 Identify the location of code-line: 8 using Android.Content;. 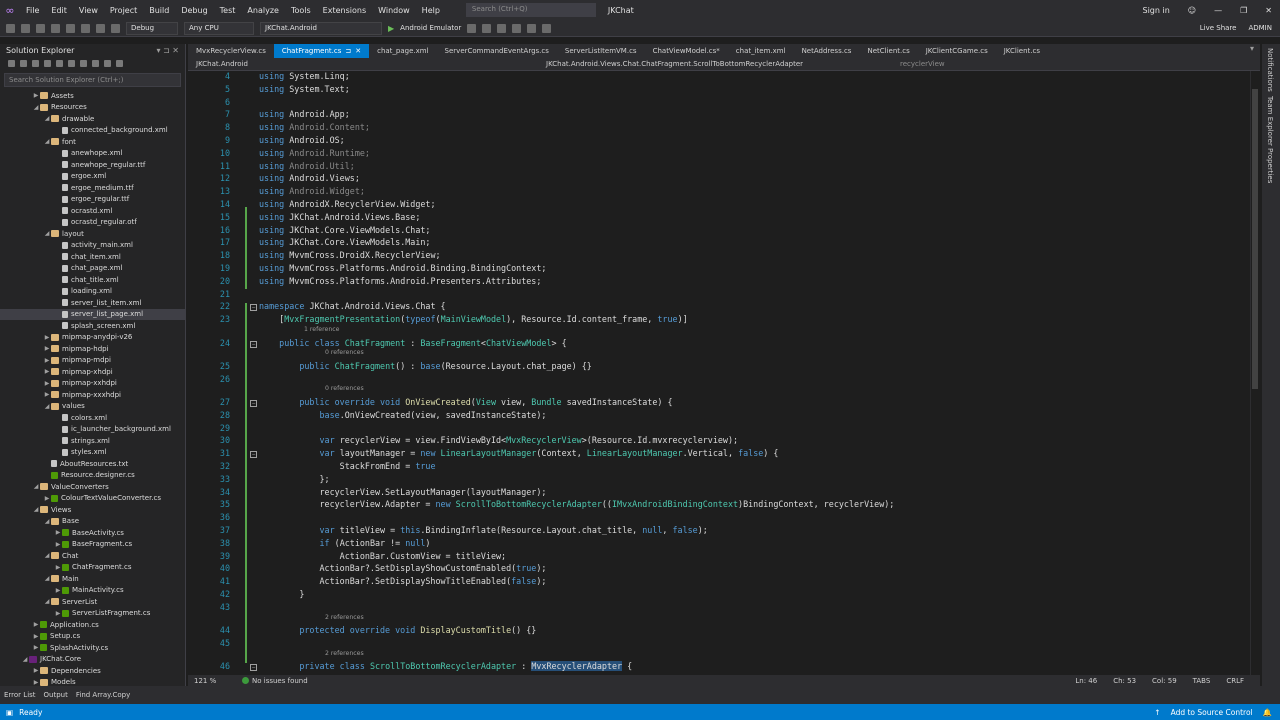
(719, 128).